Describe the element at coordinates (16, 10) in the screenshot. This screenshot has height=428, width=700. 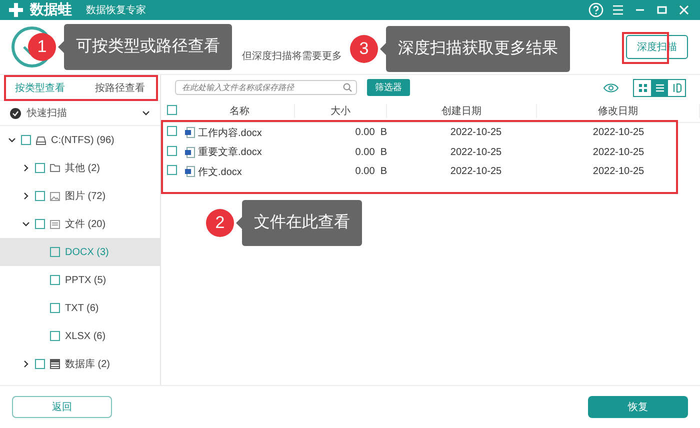
I see `logo-icon` at that location.